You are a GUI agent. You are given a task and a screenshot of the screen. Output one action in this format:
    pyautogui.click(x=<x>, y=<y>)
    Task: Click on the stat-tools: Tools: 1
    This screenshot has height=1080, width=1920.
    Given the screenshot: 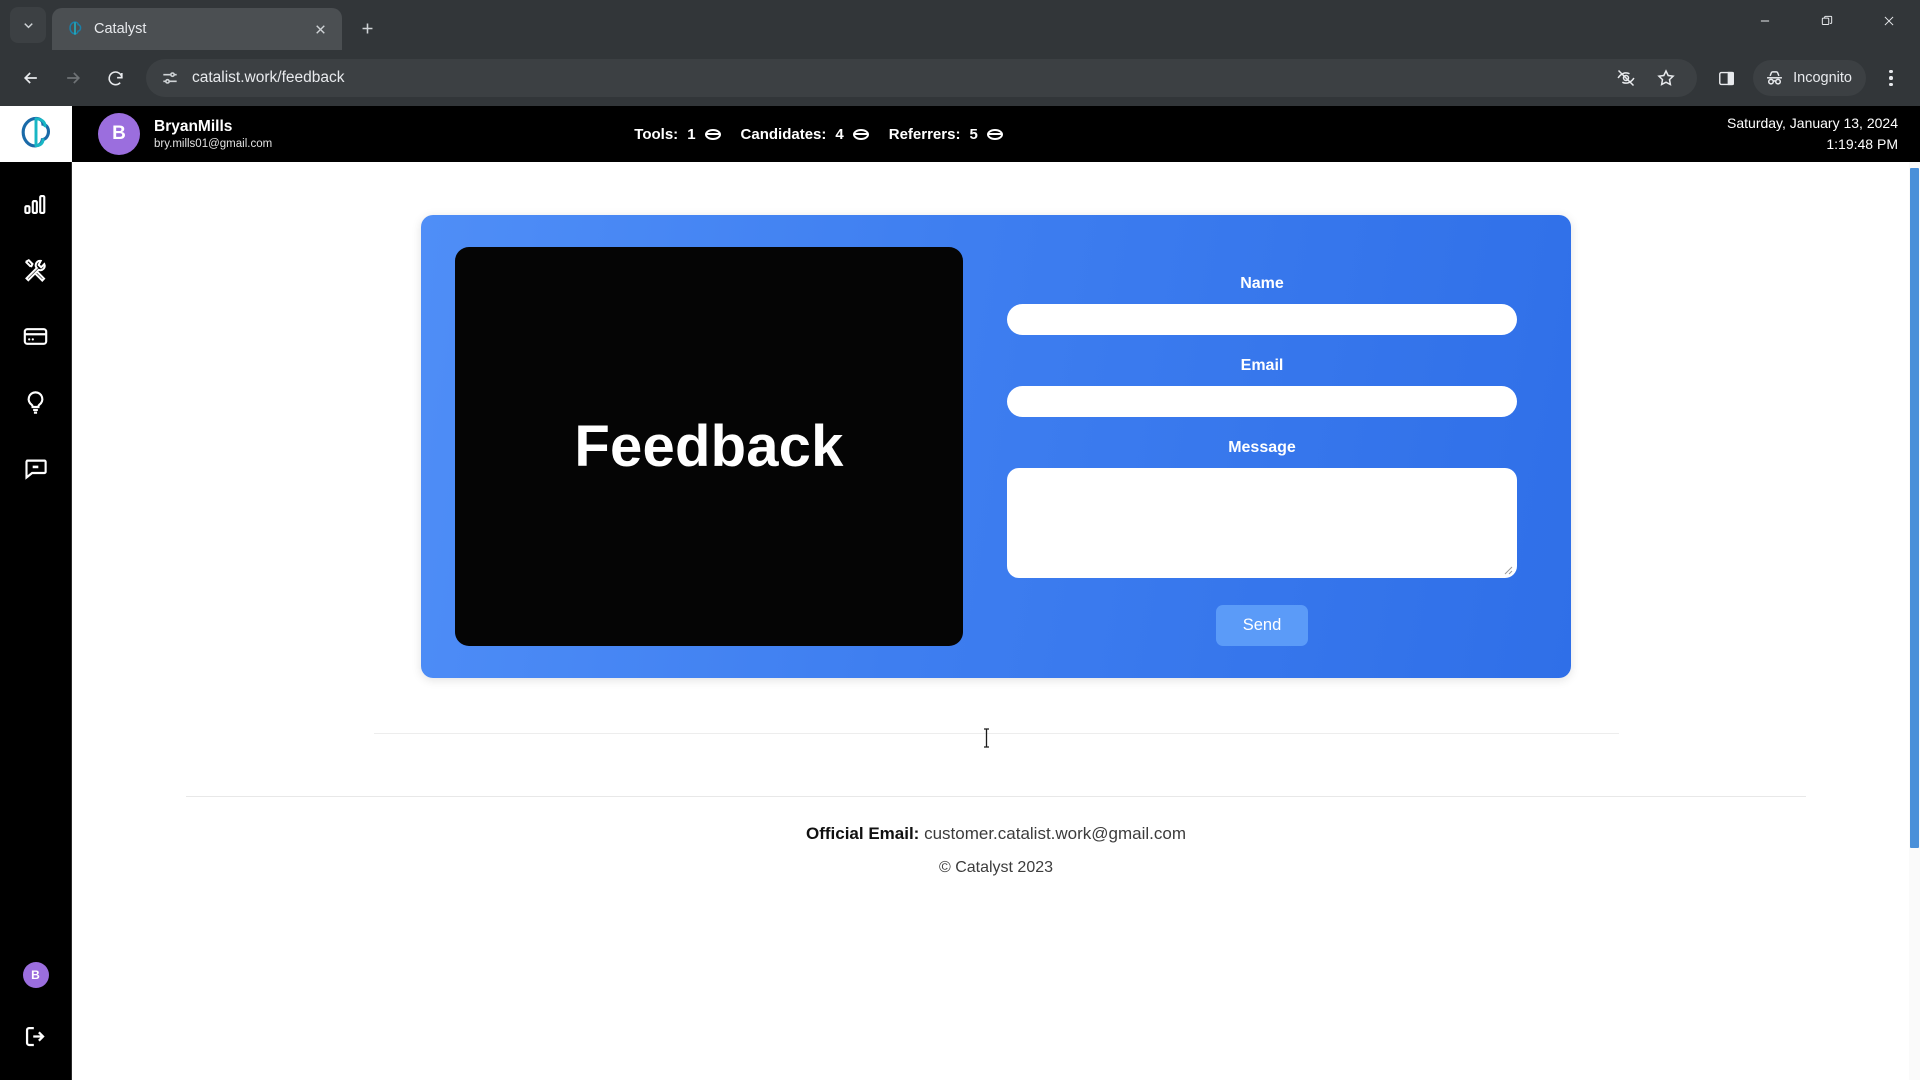 What is the action you would take?
    pyautogui.click(x=677, y=134)
    